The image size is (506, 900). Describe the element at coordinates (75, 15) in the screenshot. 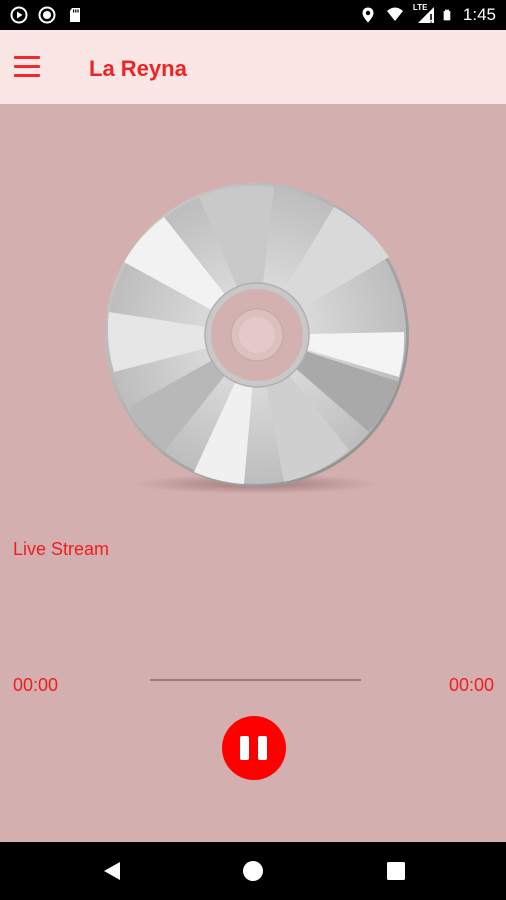

I see `sd-card-icon` at that location.